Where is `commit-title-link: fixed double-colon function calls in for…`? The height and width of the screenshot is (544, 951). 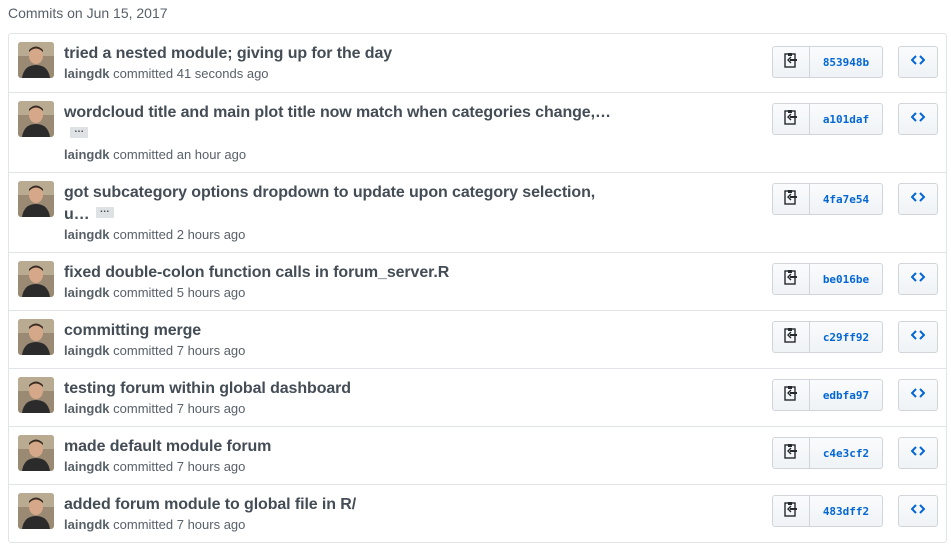 commit-title-link: fixed double-colon function calls in for… is located at coordinates (256, 273).